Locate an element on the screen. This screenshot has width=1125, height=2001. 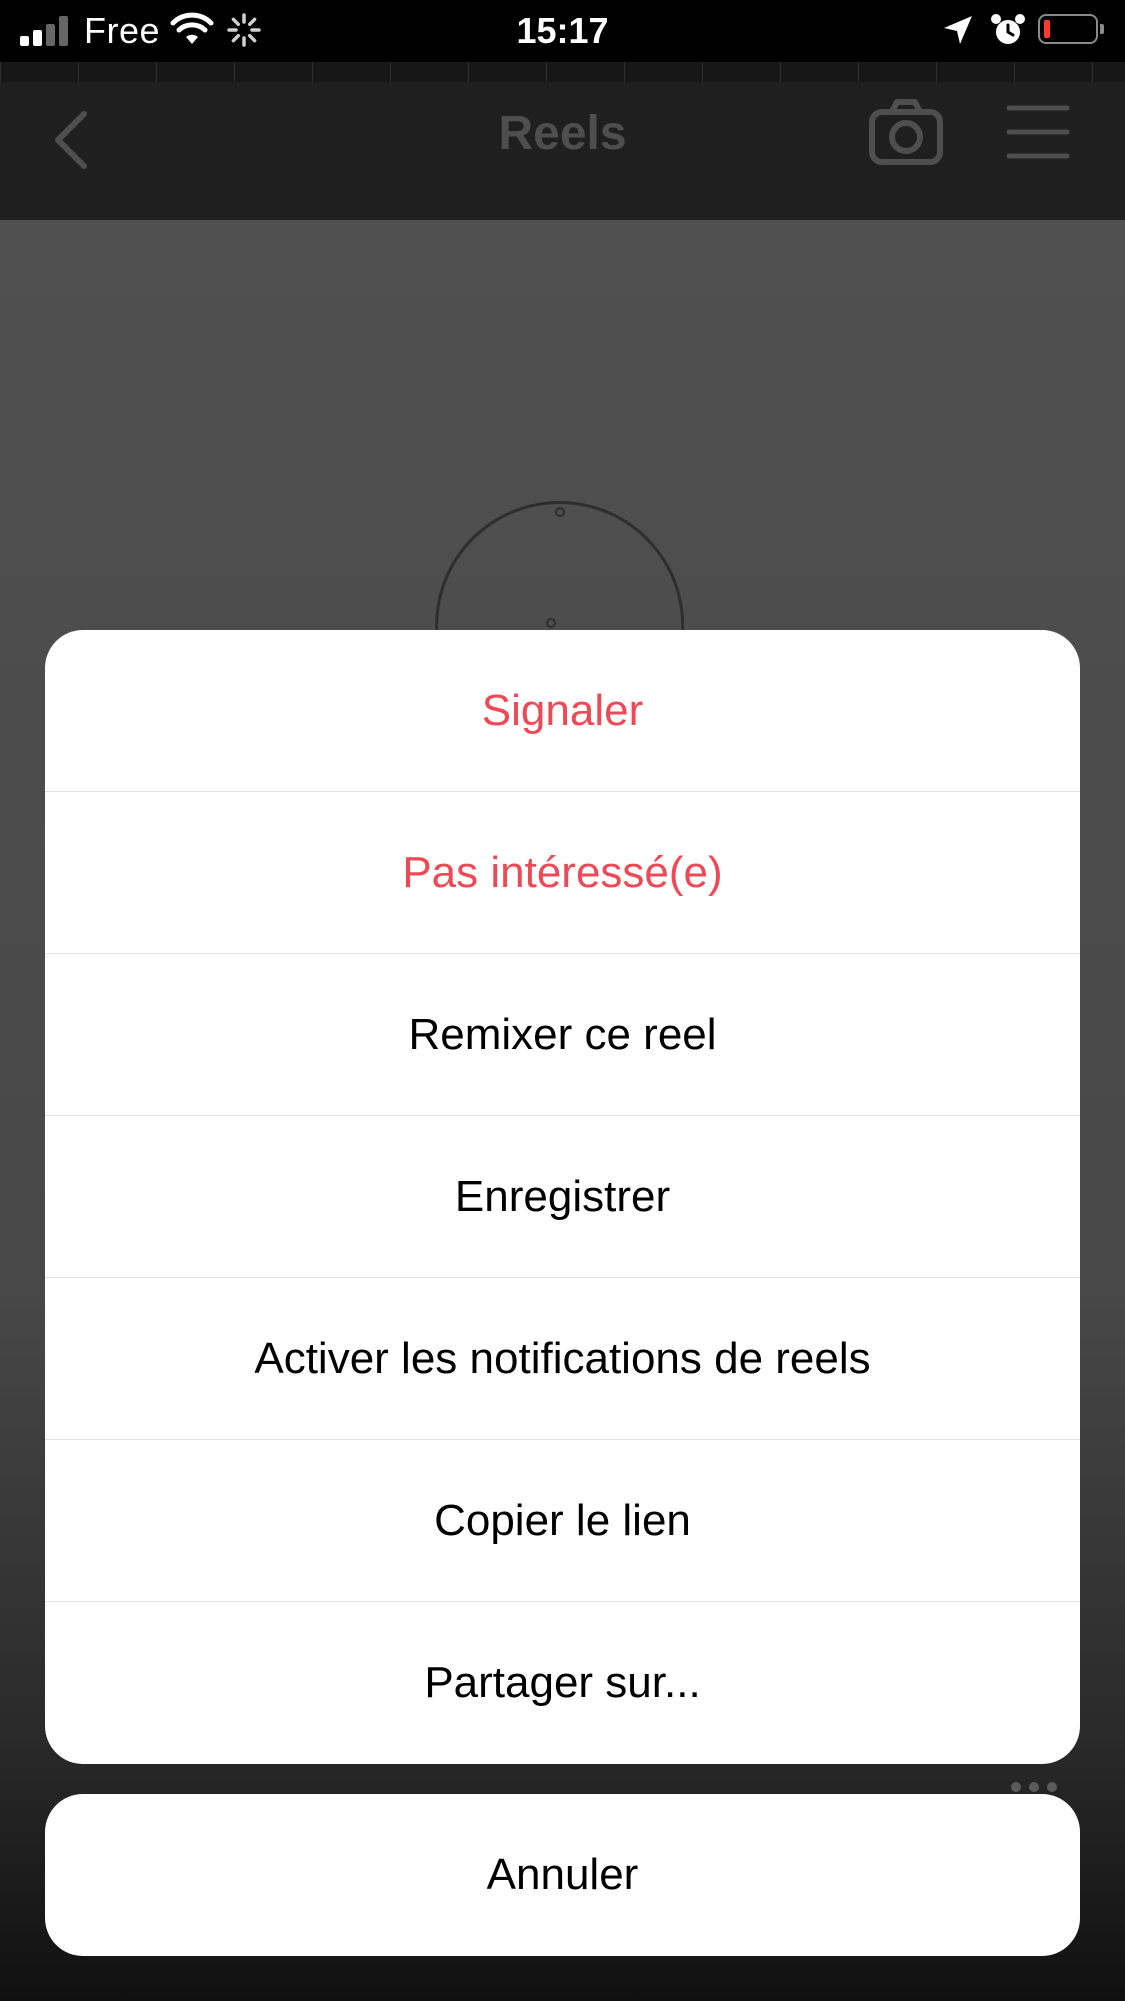
cancel-button: Annuler is located at coordinates (562, 1875).